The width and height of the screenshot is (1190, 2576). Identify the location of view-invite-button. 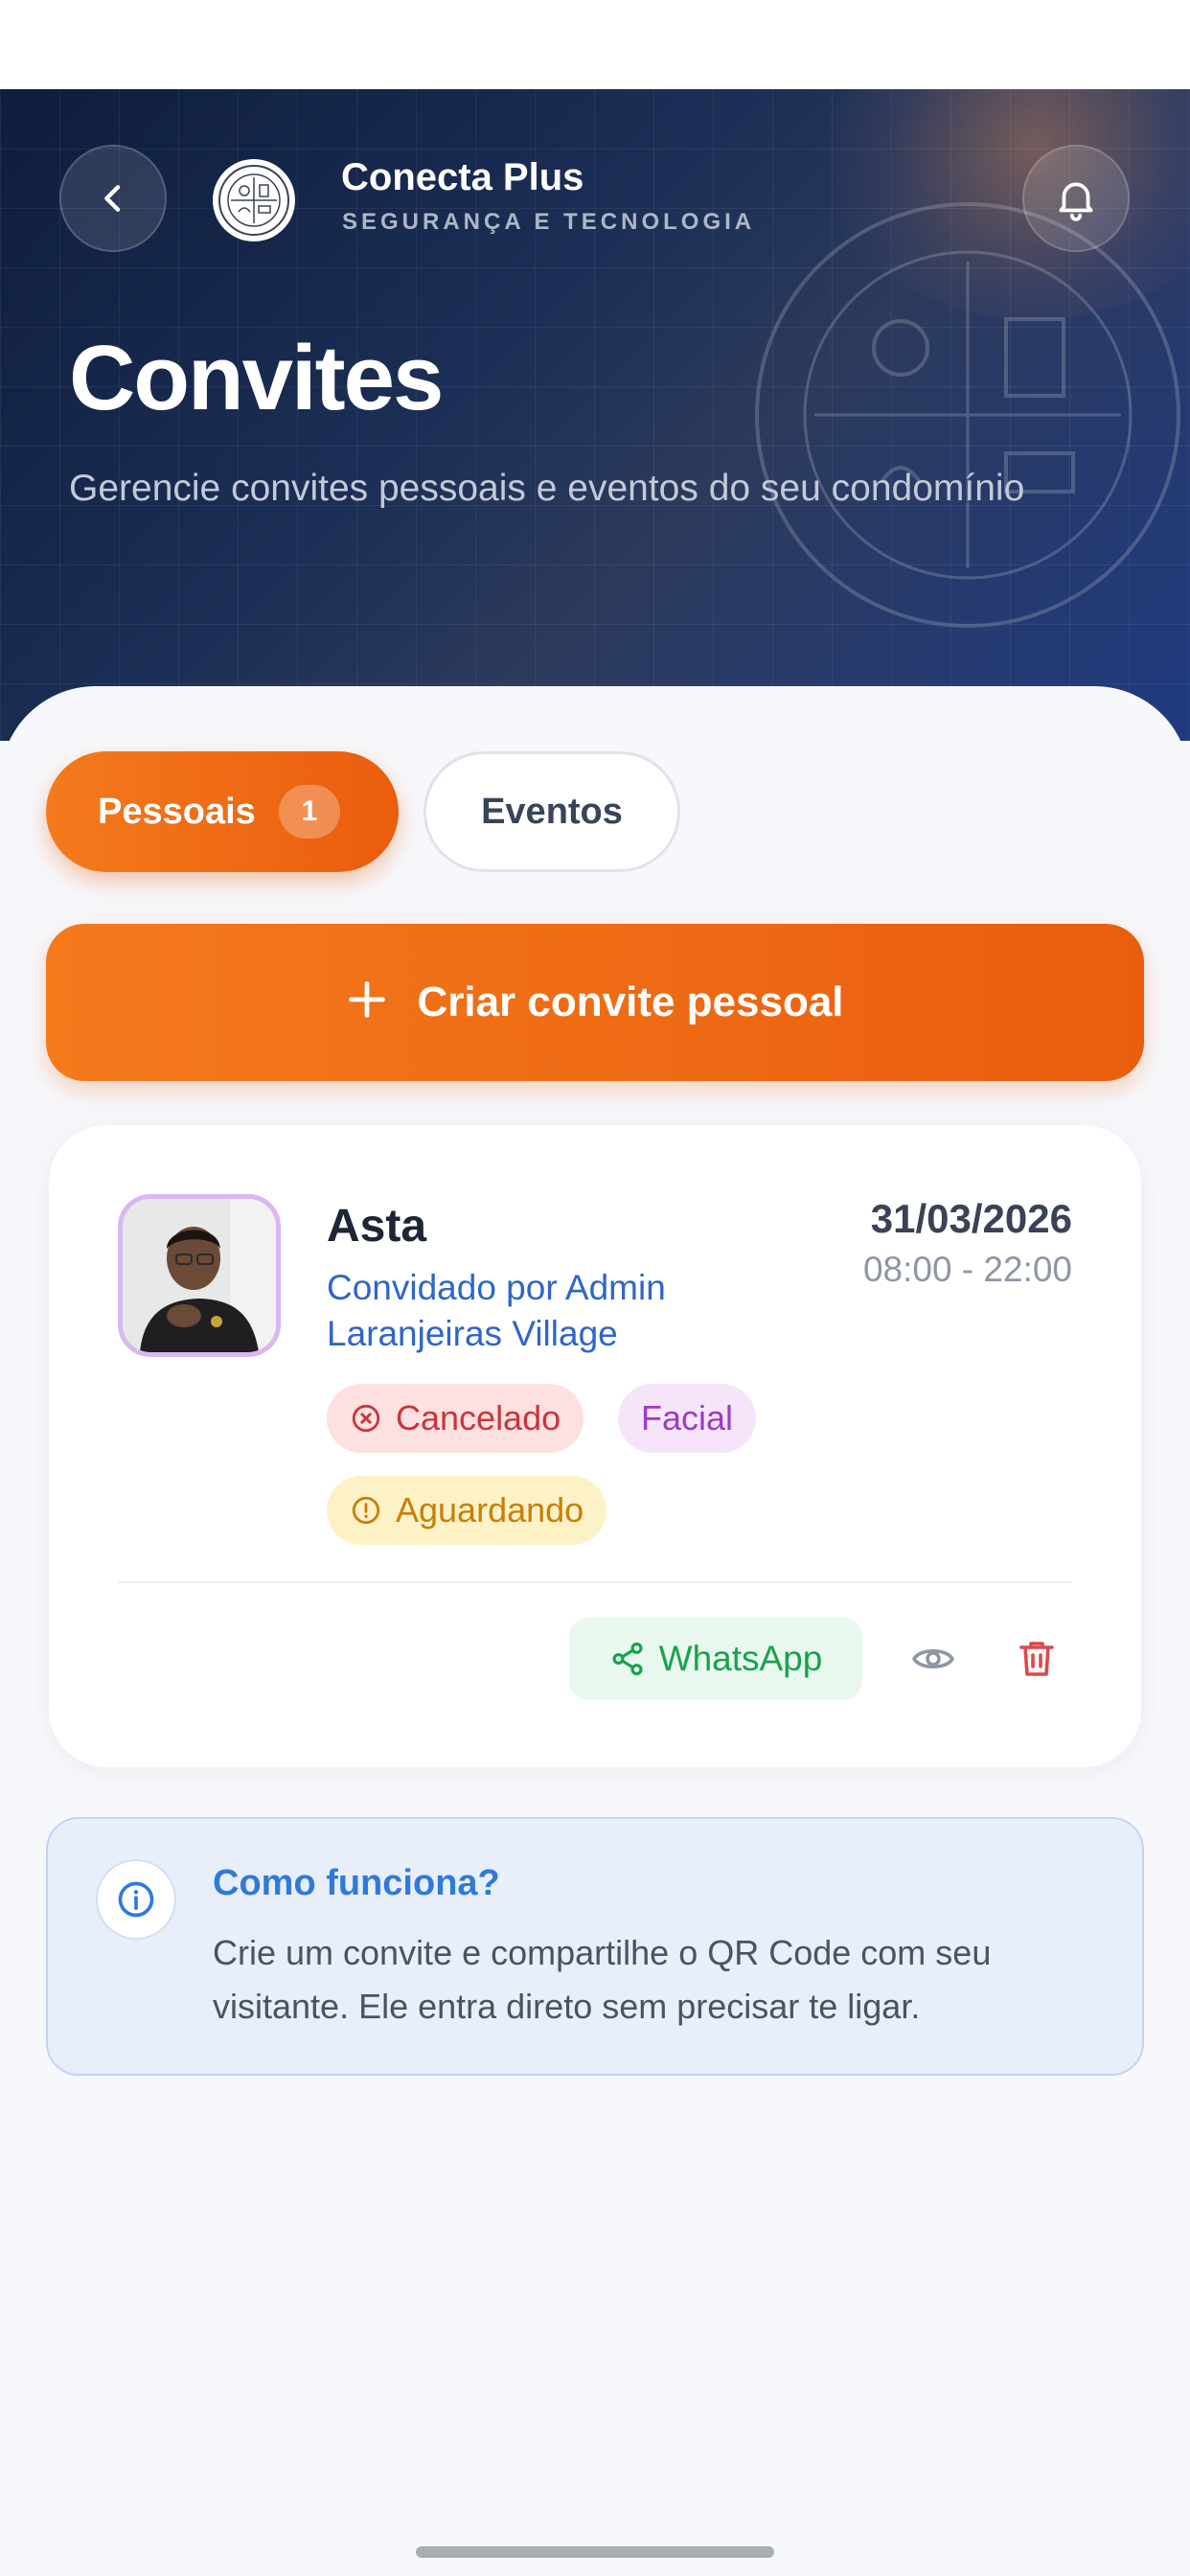
(933, 1659).